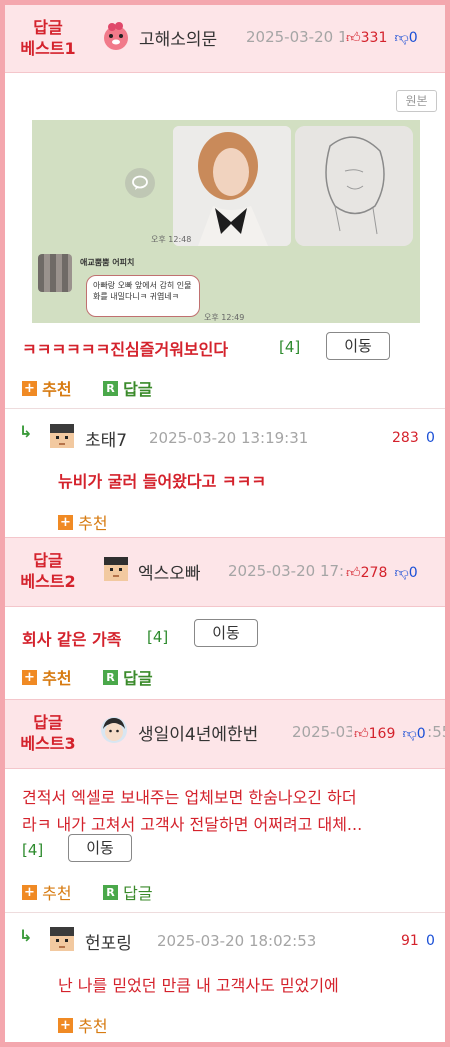 The image size is (450, 1047). What do you see at coordinates (48, 733) in the screenshot?
I see `best-badge: 답글 베스트3` at bounding box center [48, 733].